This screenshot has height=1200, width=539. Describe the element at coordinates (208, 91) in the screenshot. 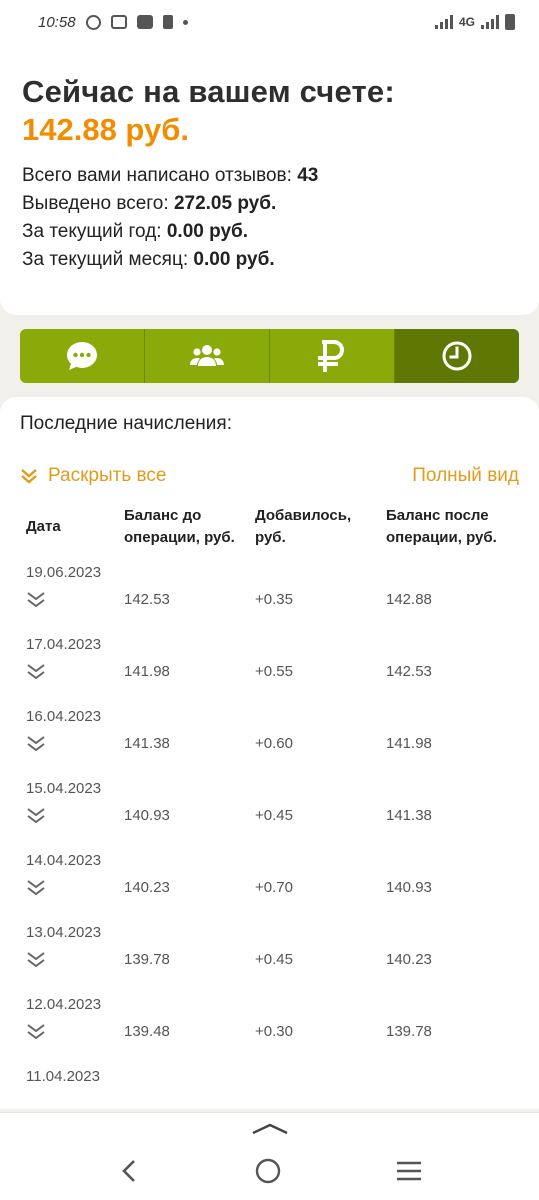

I see `balance-heading: Сейчас на вашем счете:` at that location.